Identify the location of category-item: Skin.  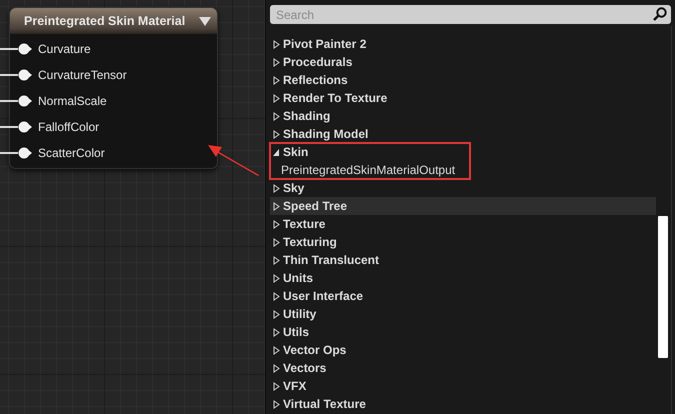
(370, 152).